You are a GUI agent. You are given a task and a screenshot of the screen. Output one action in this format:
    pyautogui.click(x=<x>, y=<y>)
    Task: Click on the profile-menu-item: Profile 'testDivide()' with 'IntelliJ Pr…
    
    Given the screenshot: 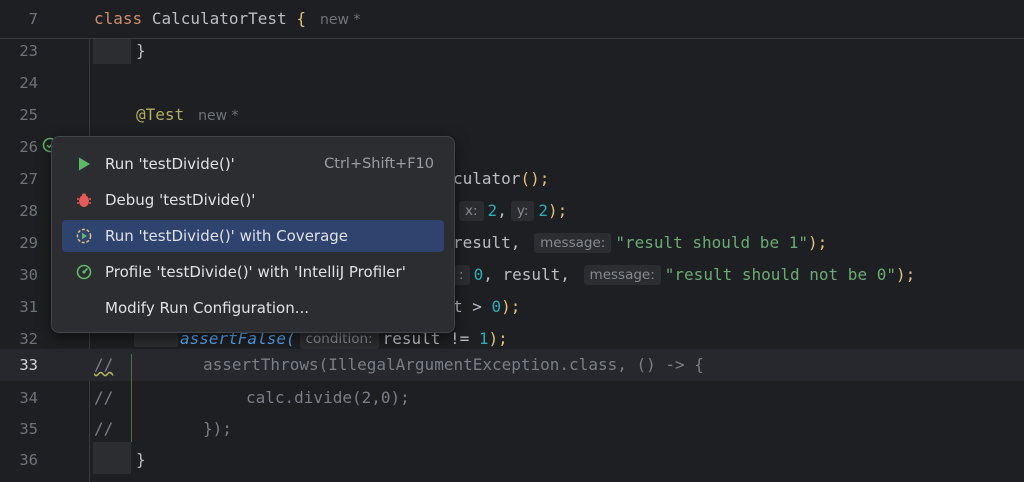 What is the action you would take?
    pyautogui.click(x=253, y=272)
    